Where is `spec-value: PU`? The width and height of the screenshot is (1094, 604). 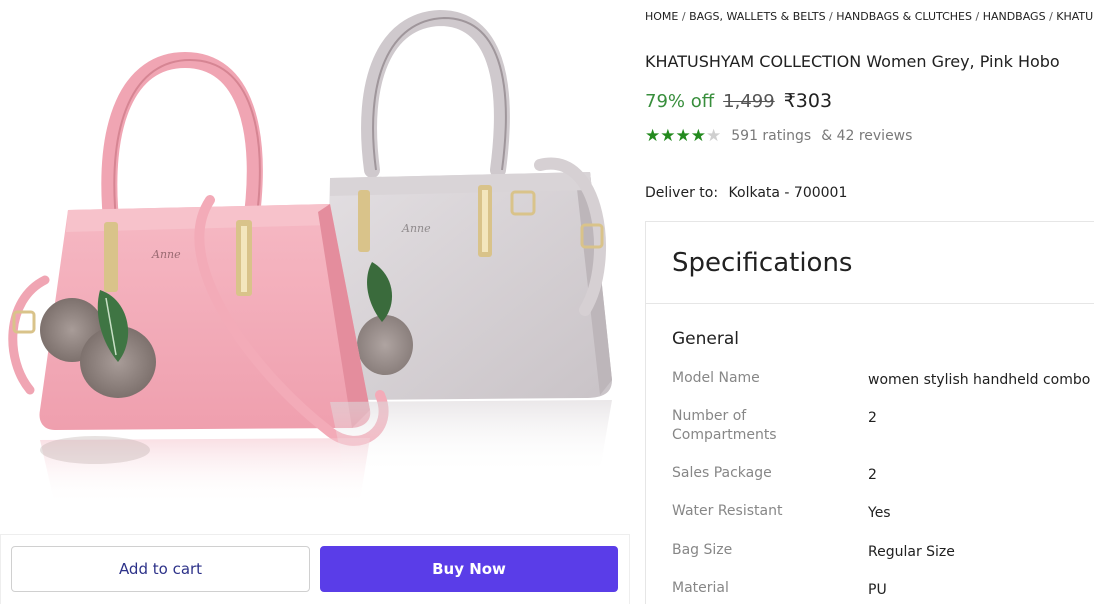 spec-value: PU is located at coordinates (877, 590).